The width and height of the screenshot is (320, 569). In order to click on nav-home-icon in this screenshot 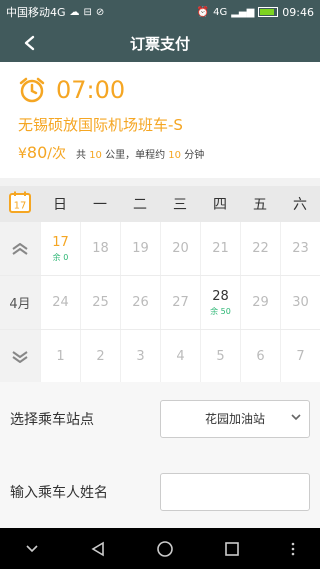, I will do `click(165, 549)`.